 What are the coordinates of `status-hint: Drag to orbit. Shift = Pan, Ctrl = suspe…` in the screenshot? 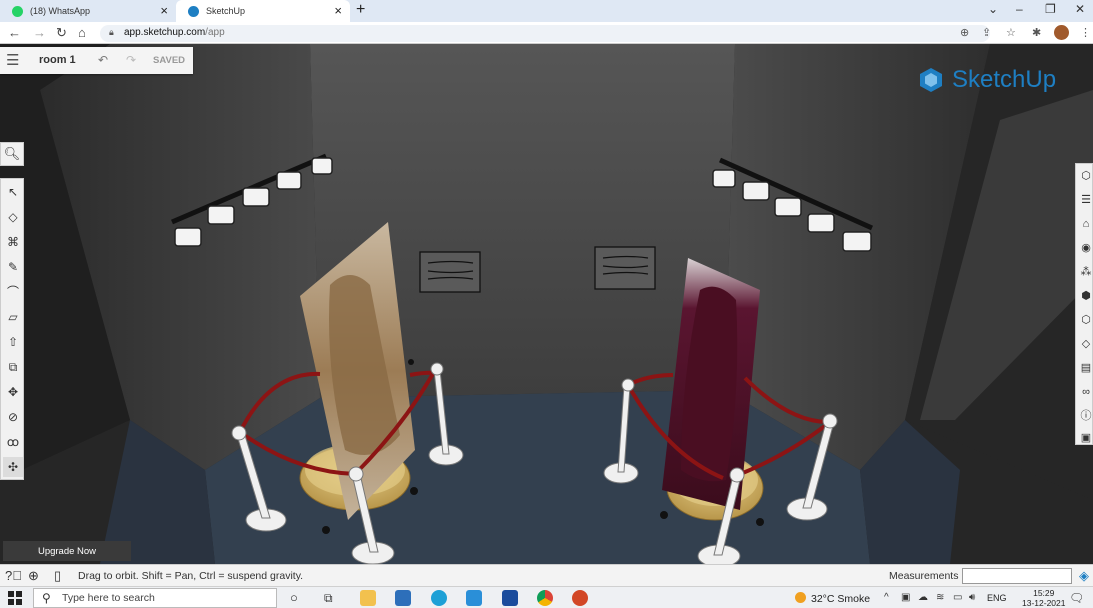 It's located at (191, 576).